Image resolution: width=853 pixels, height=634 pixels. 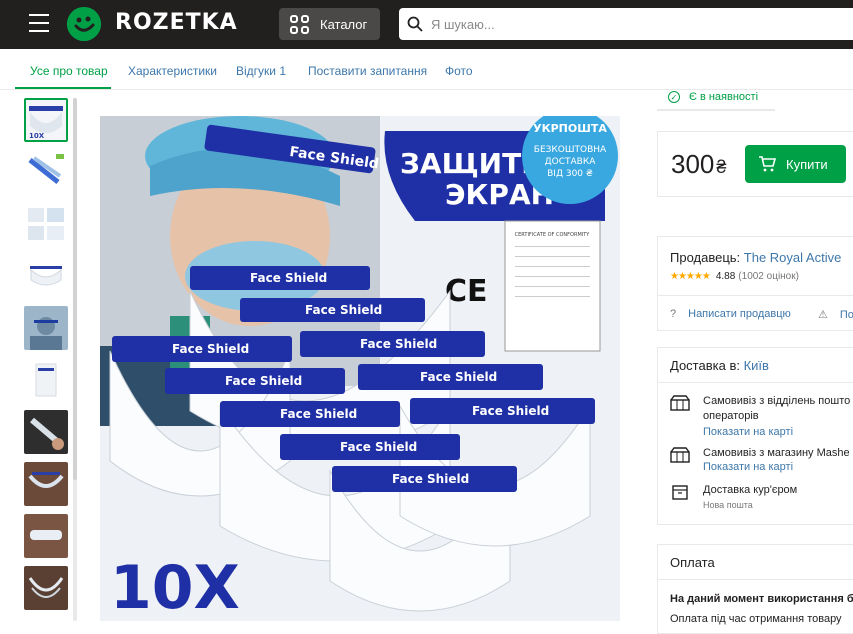 I want to click on buy-label: Купити, so click(x=807, y=164).